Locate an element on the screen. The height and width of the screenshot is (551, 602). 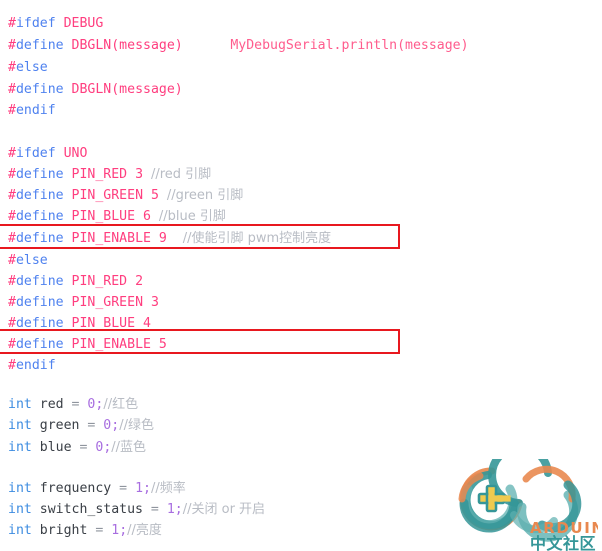
code-line: #ifdef DEBUG is located at coordinates (55, 23).